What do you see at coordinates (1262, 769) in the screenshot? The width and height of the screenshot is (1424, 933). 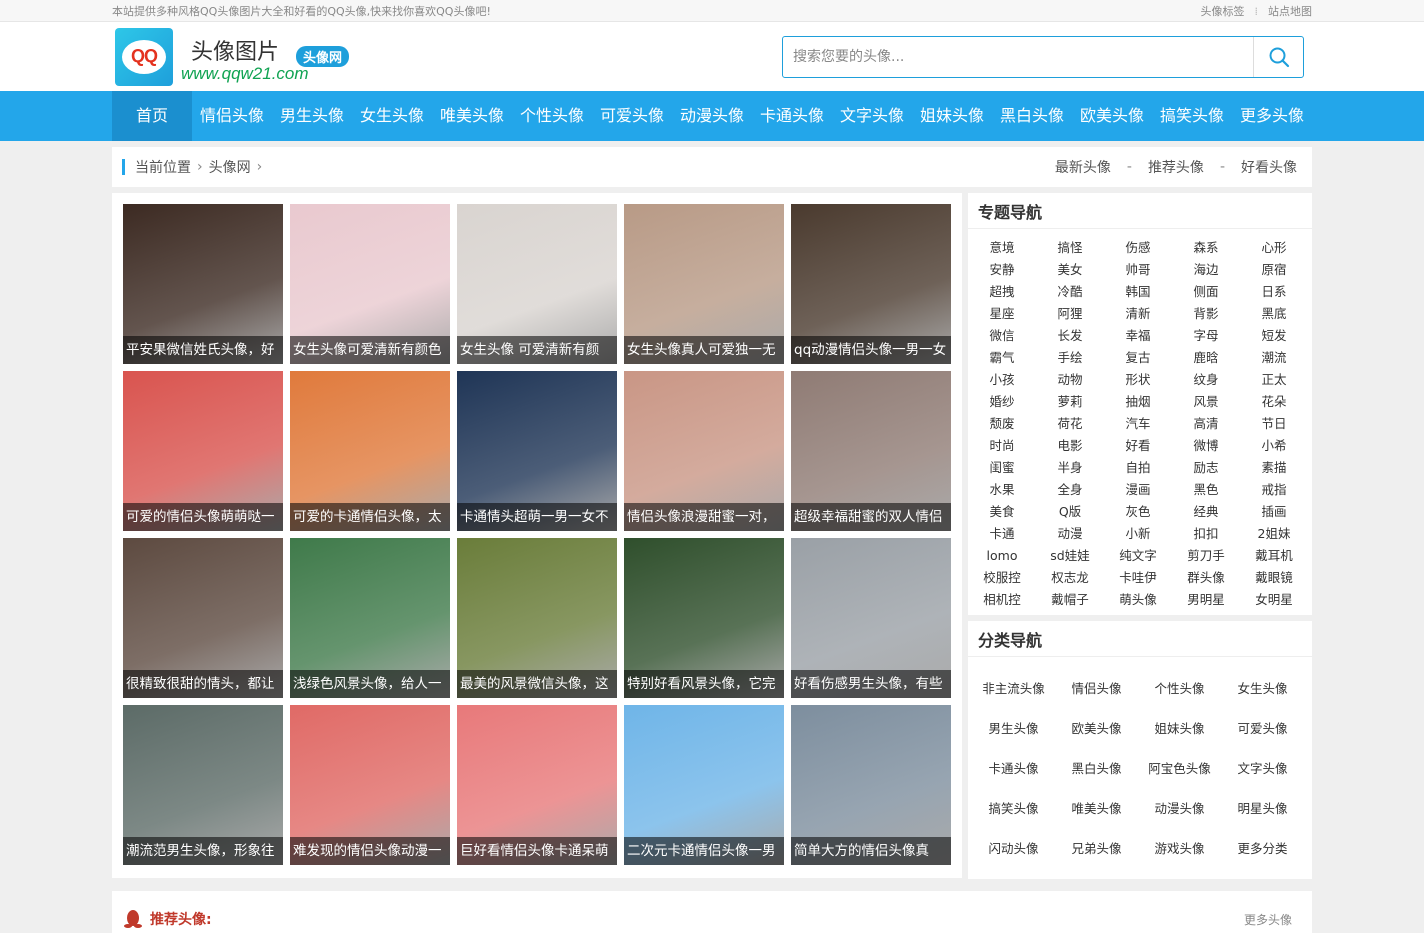 I see `category-link: 文字头像` at bounding box center [1262, 769].